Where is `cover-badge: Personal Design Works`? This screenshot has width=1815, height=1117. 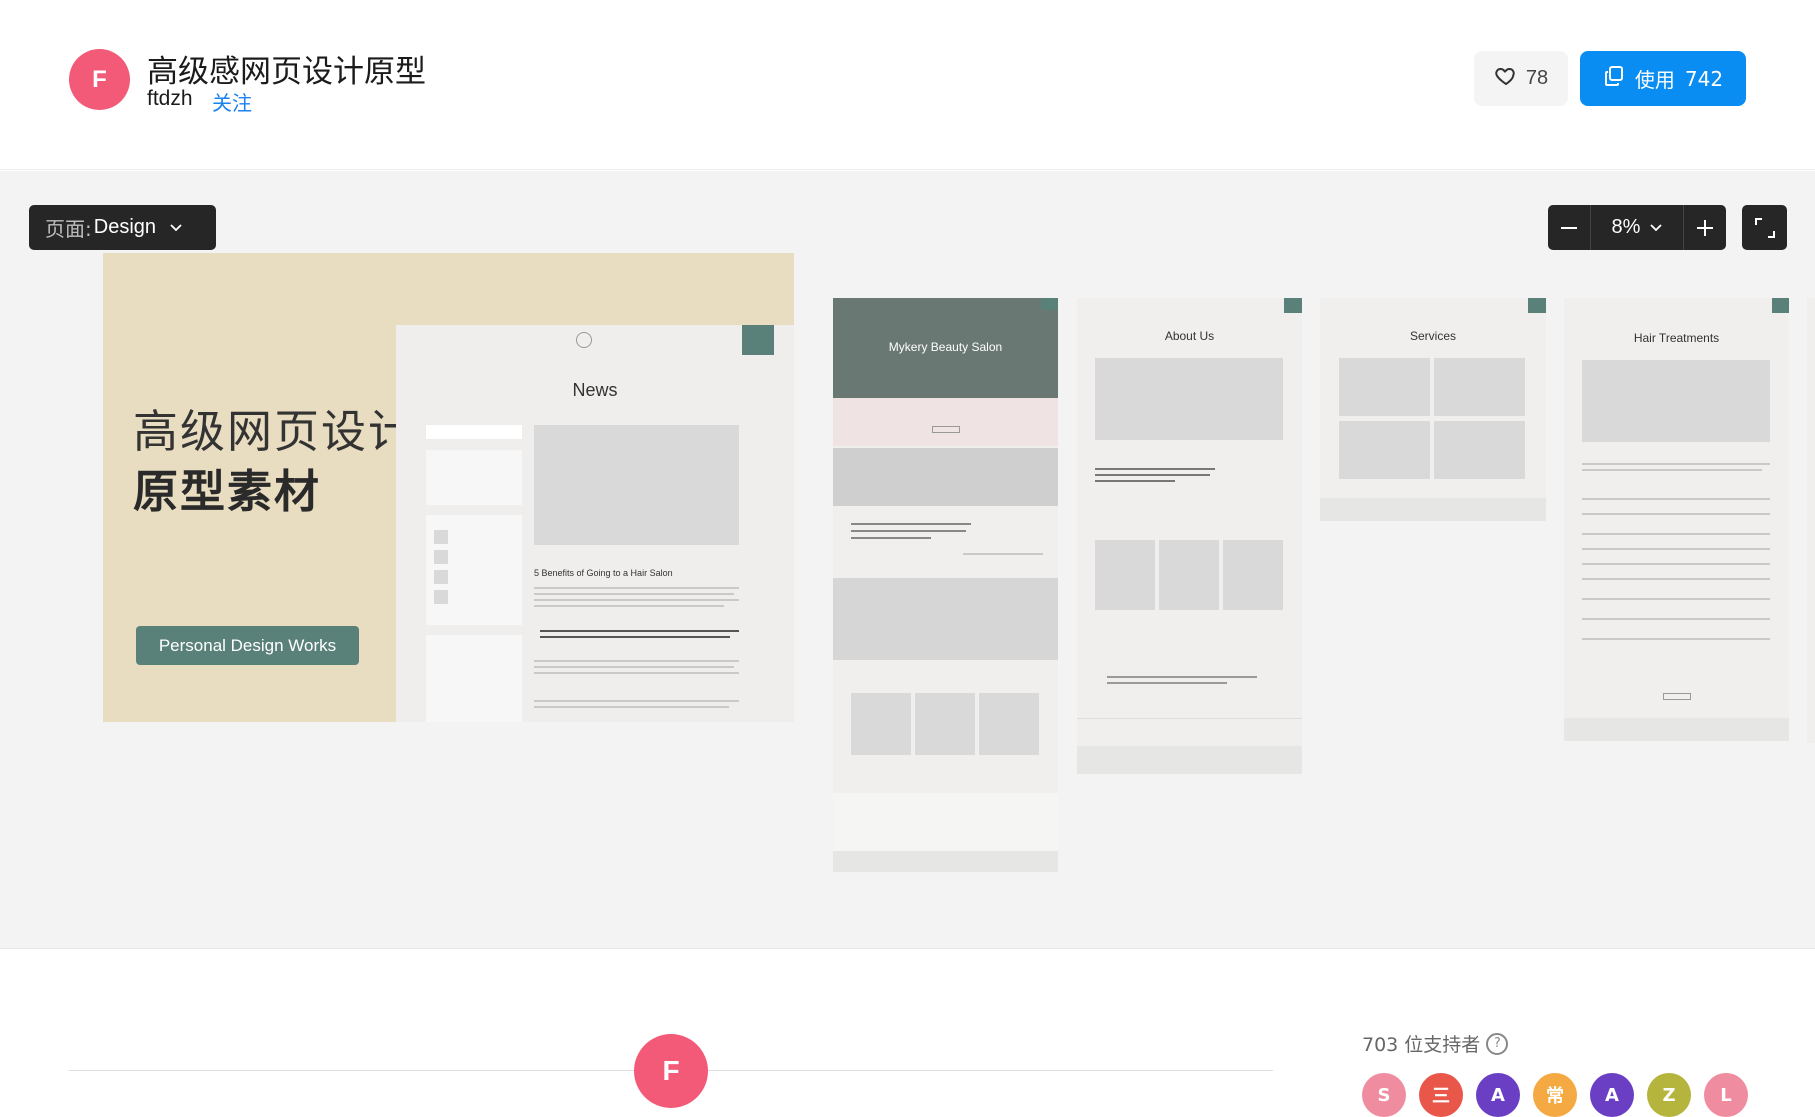
cover-badge: Personal Design Works is located at coordinates (247, 645).